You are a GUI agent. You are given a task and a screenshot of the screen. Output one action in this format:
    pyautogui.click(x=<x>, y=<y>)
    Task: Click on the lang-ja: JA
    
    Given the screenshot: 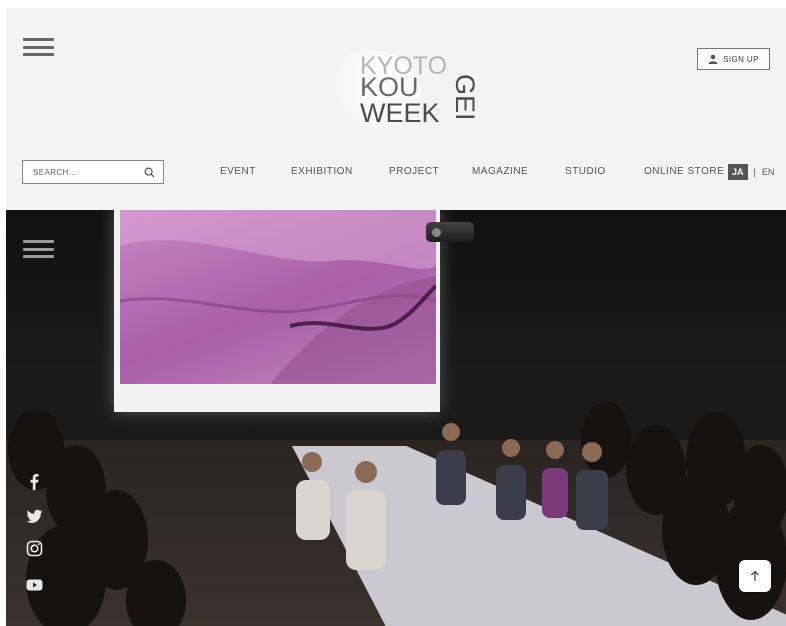 What is the action you would take?
    pyautogui.click(x=738, y=172)
    